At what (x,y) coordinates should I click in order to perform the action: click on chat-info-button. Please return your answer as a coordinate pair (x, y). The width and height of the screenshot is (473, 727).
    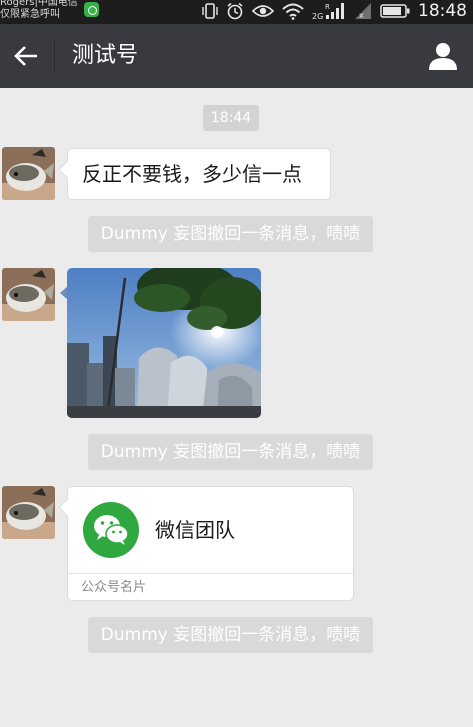
    Looking at the image, I should click on (443, 56).